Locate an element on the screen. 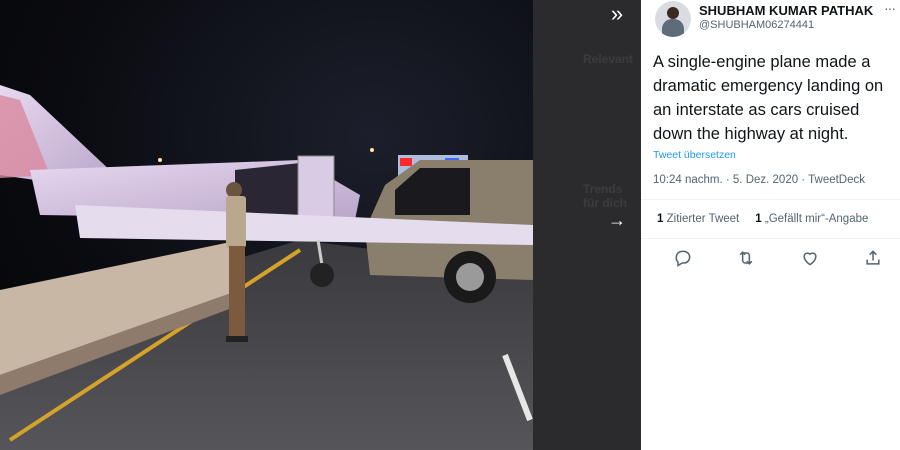 This screenshot has width=900, height=450. avatar is located at coordinates (673, 19).